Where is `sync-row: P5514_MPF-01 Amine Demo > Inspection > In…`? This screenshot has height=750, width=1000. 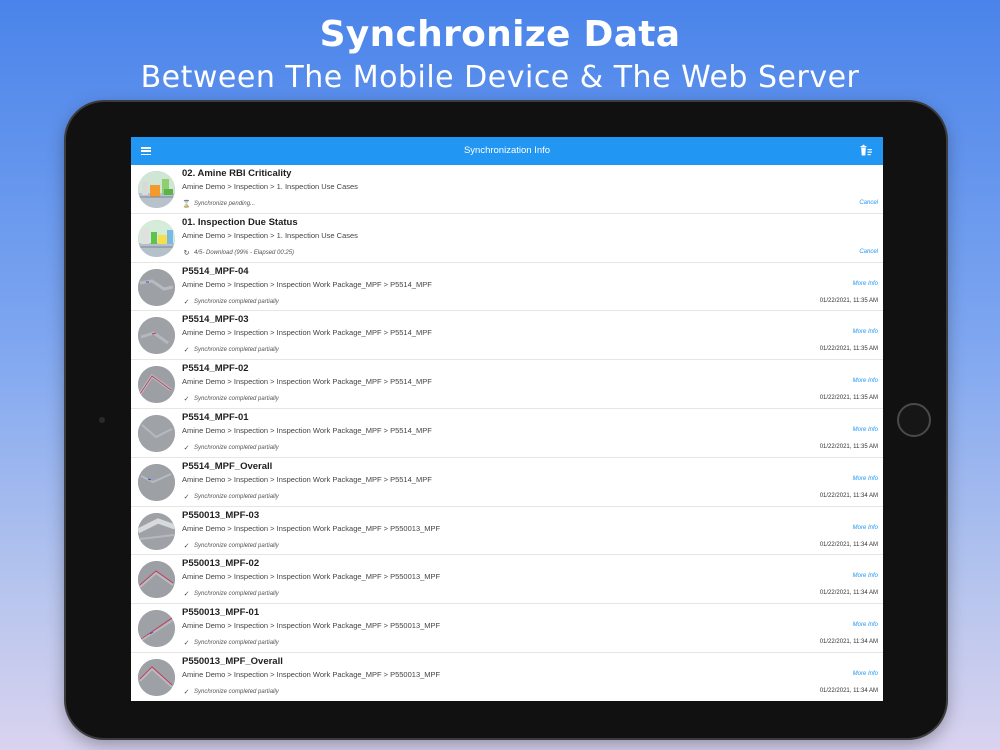
sync-row: P5514_MPF-01 Amine Demo > Inspection > In… is located at coordinates (507, 433).